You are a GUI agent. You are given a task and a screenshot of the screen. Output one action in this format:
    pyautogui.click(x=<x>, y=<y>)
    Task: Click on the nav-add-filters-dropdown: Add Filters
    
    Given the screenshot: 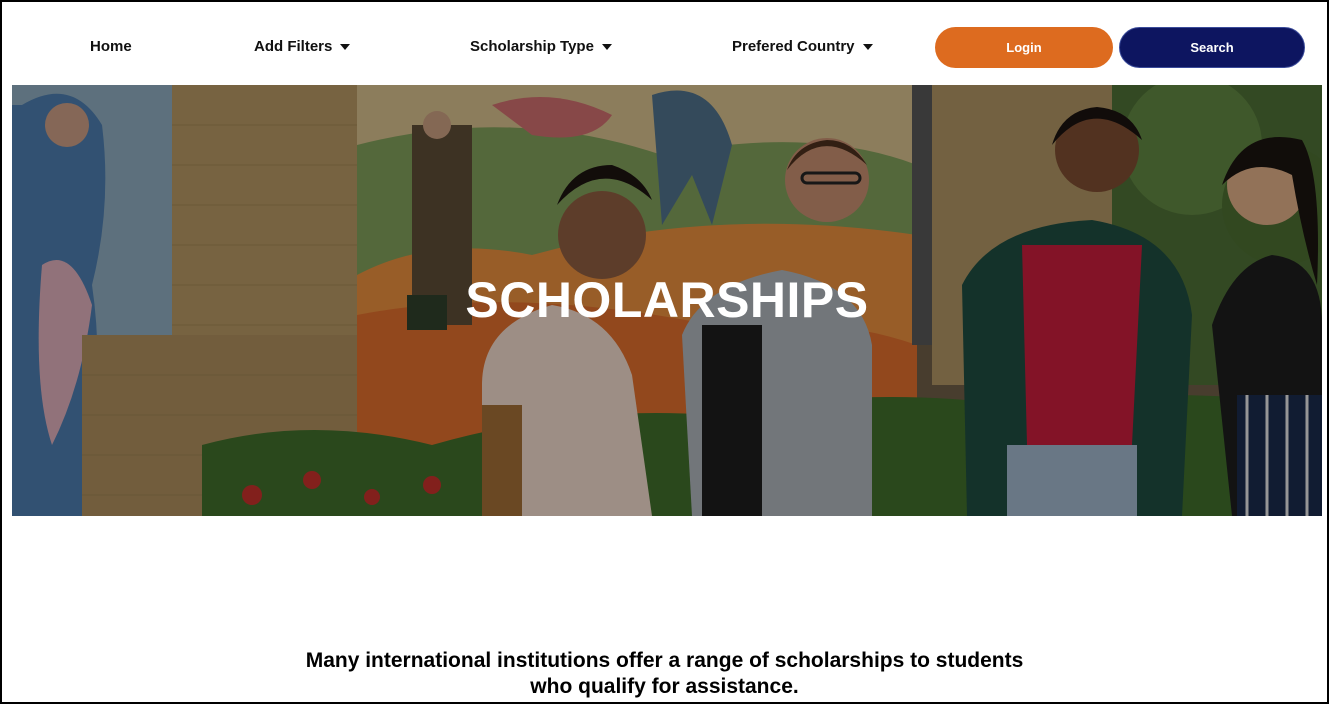 What is the action you would take?
    pyautogui.click(x=302, y=46)
    